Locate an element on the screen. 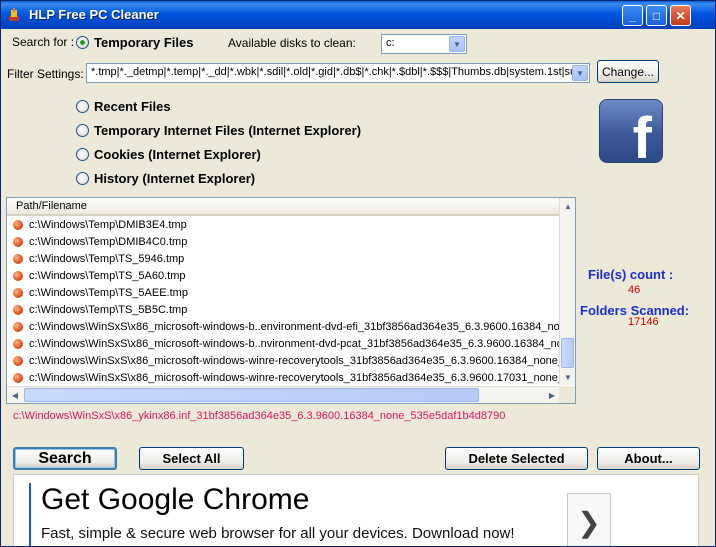  search-button: Search is located at coordinates (65, 458).